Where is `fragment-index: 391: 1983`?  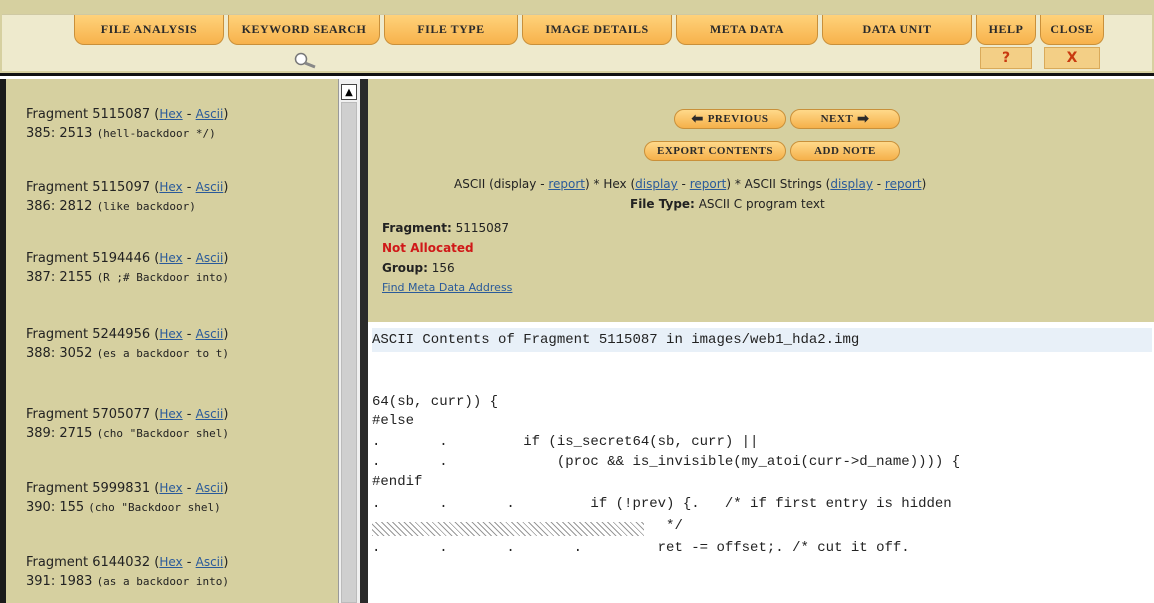 fragment-index: 391: 1983 is located at coordinates (59, 581).